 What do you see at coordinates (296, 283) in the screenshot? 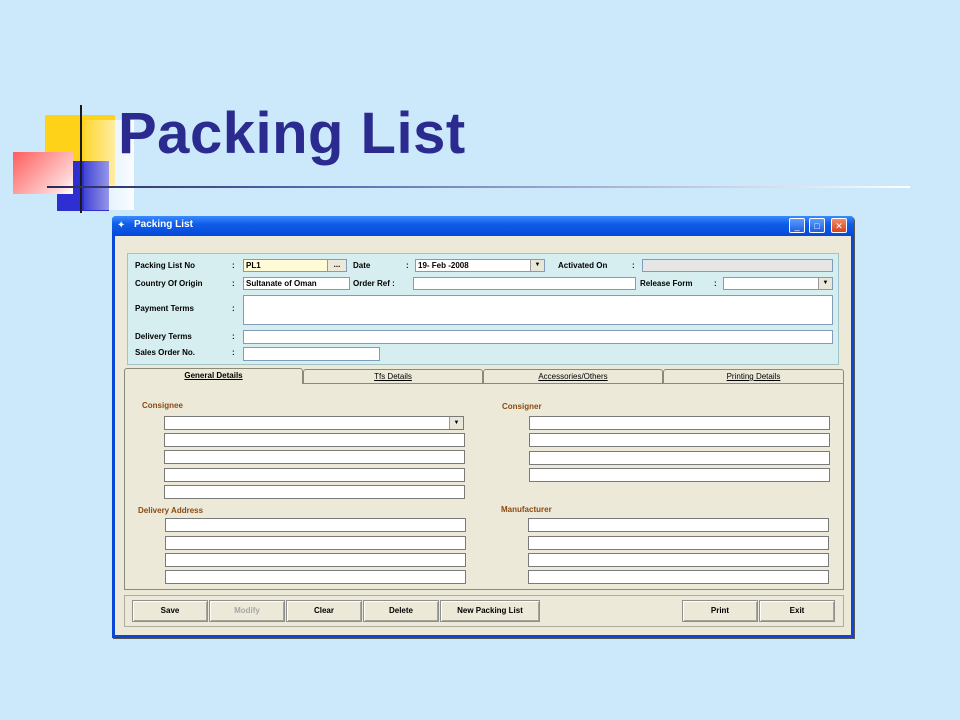
I see `country-of-origin-field: Sultanate of Oman` at bounding box center [296, 283].